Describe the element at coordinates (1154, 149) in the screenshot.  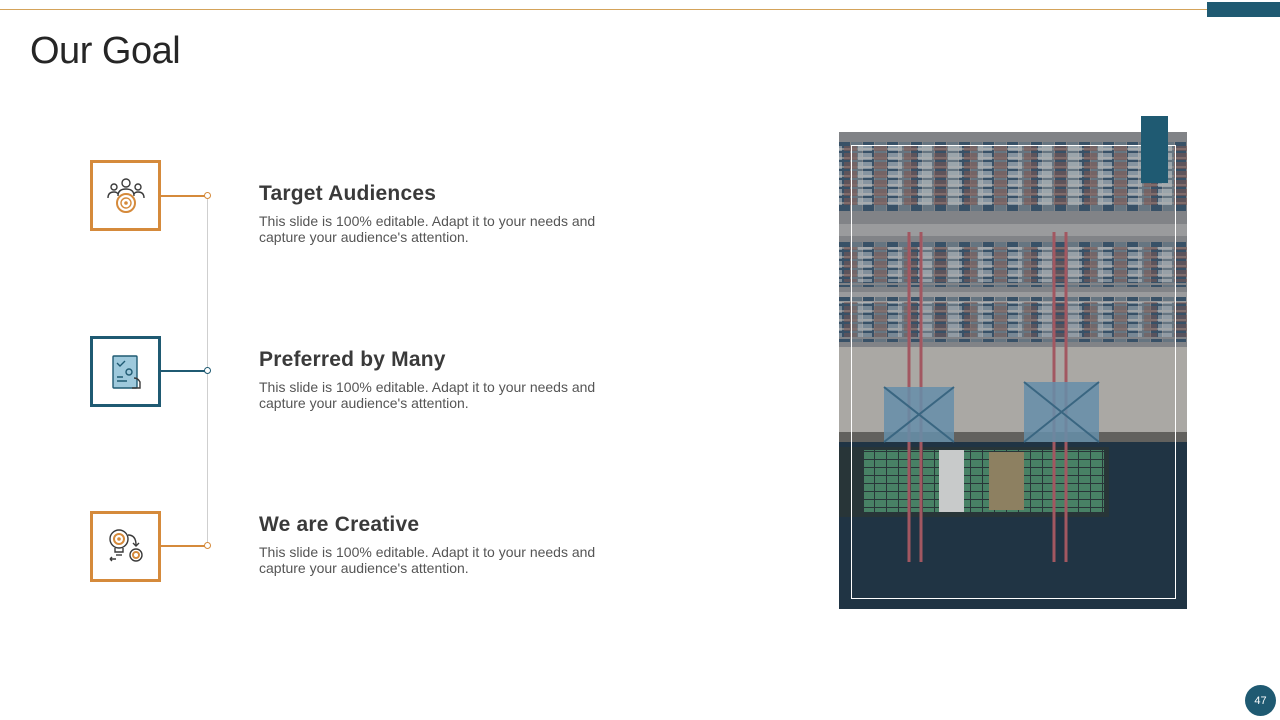
I see `photo-accent-tab` at that location.